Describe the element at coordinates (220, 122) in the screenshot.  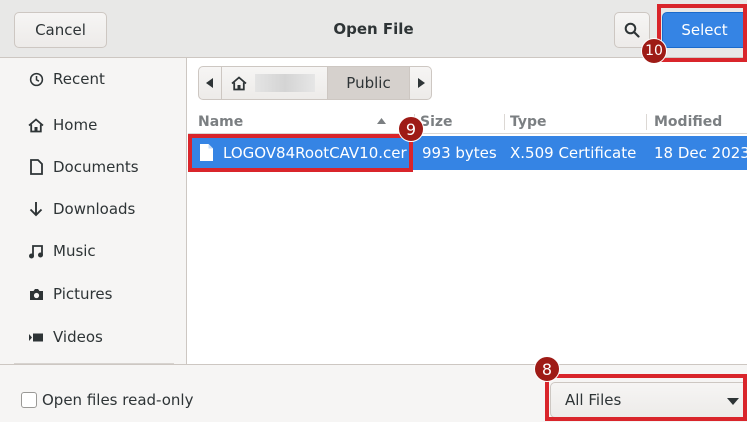
I see `column-header-name: Name` at that location.